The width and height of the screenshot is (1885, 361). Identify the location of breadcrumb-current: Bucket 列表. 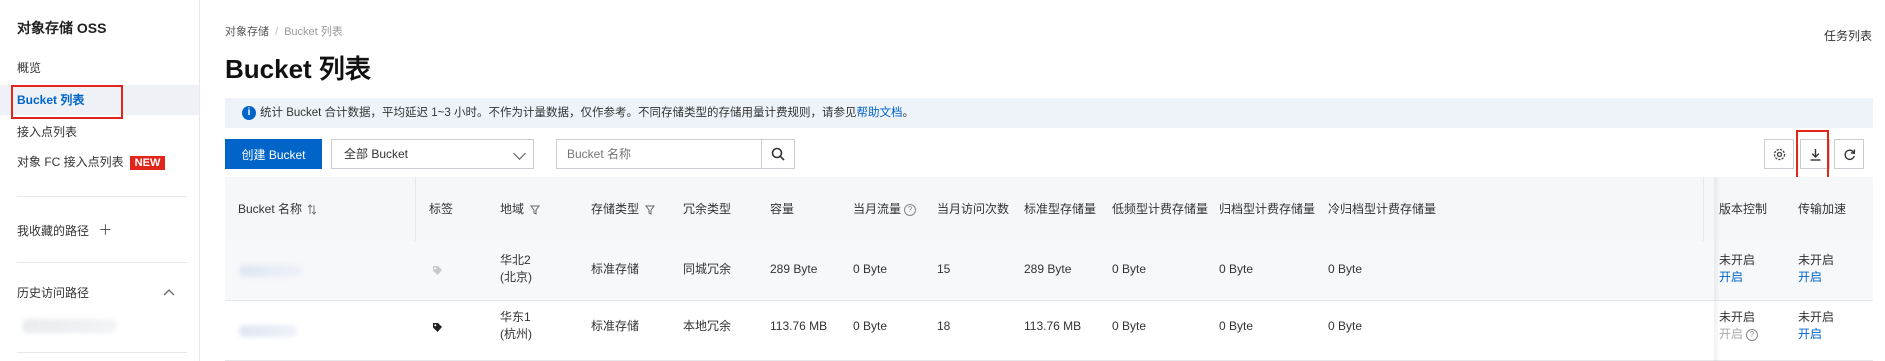
(313, 32).